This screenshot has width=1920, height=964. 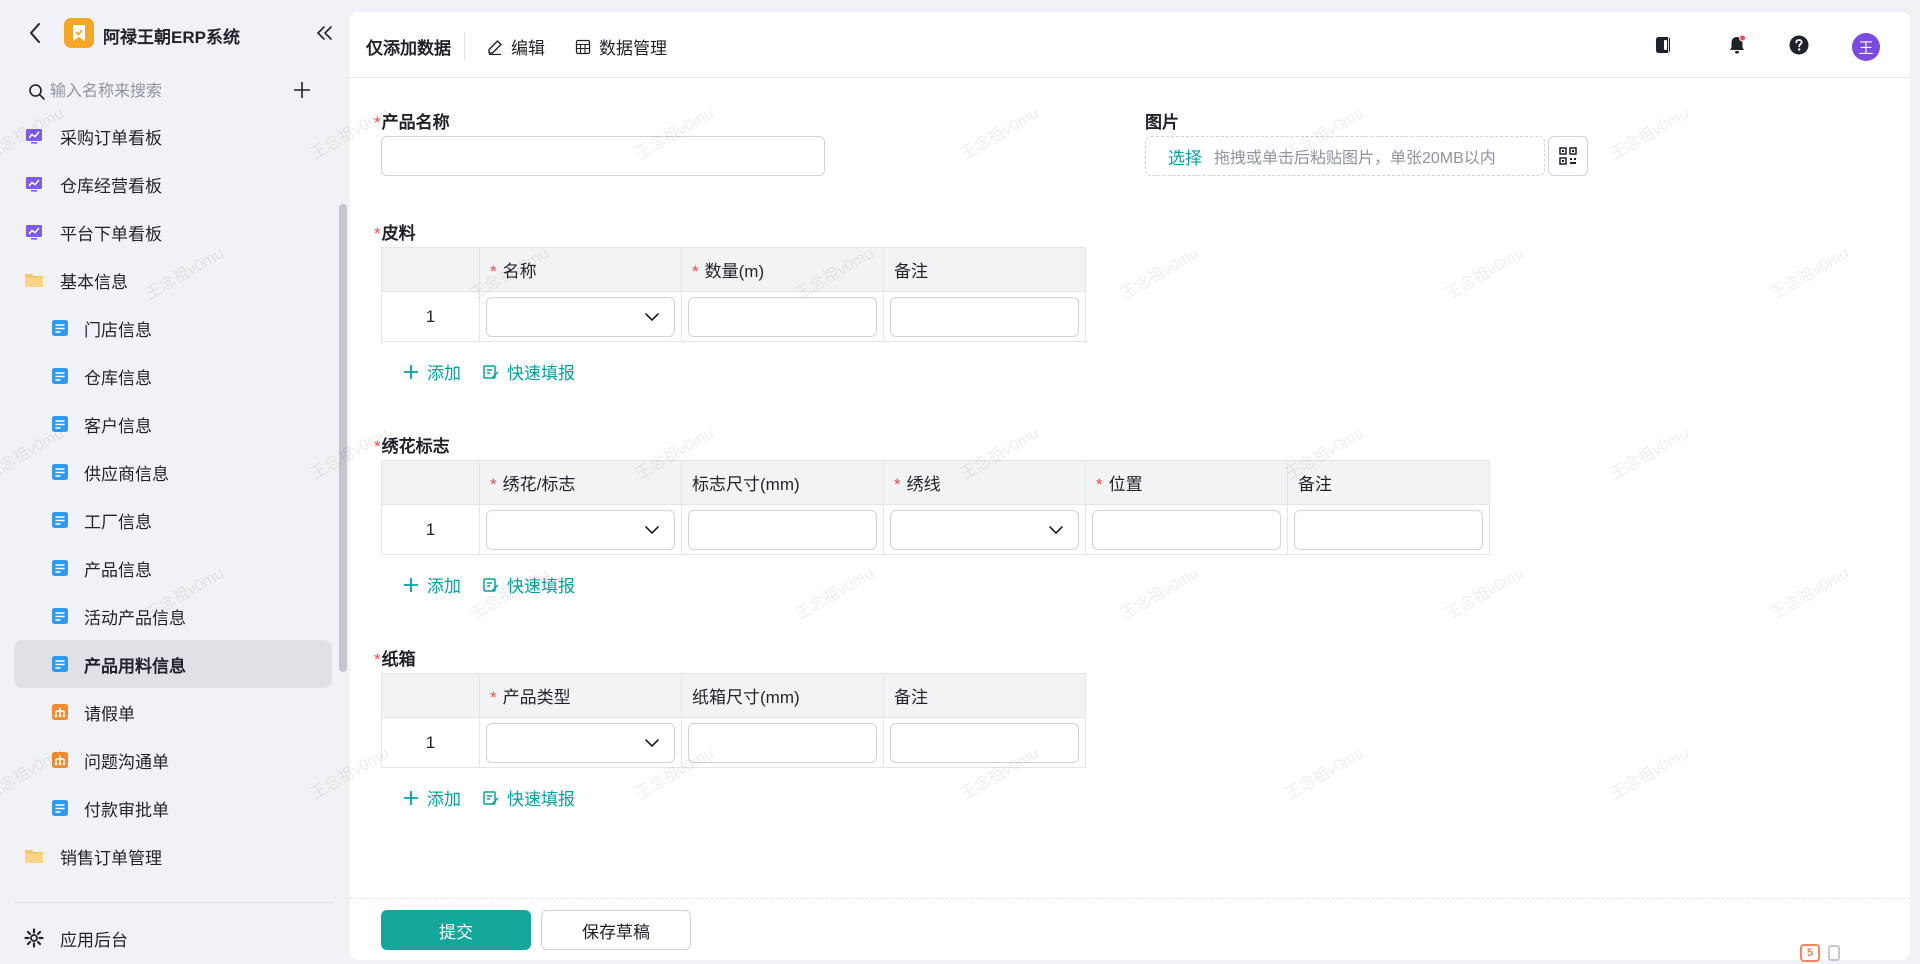 What do you see at coordinates (126, 762) in the screenshot?
I see `sidebar-item-label: 问题沟通单` at bounding box center [126, 762].